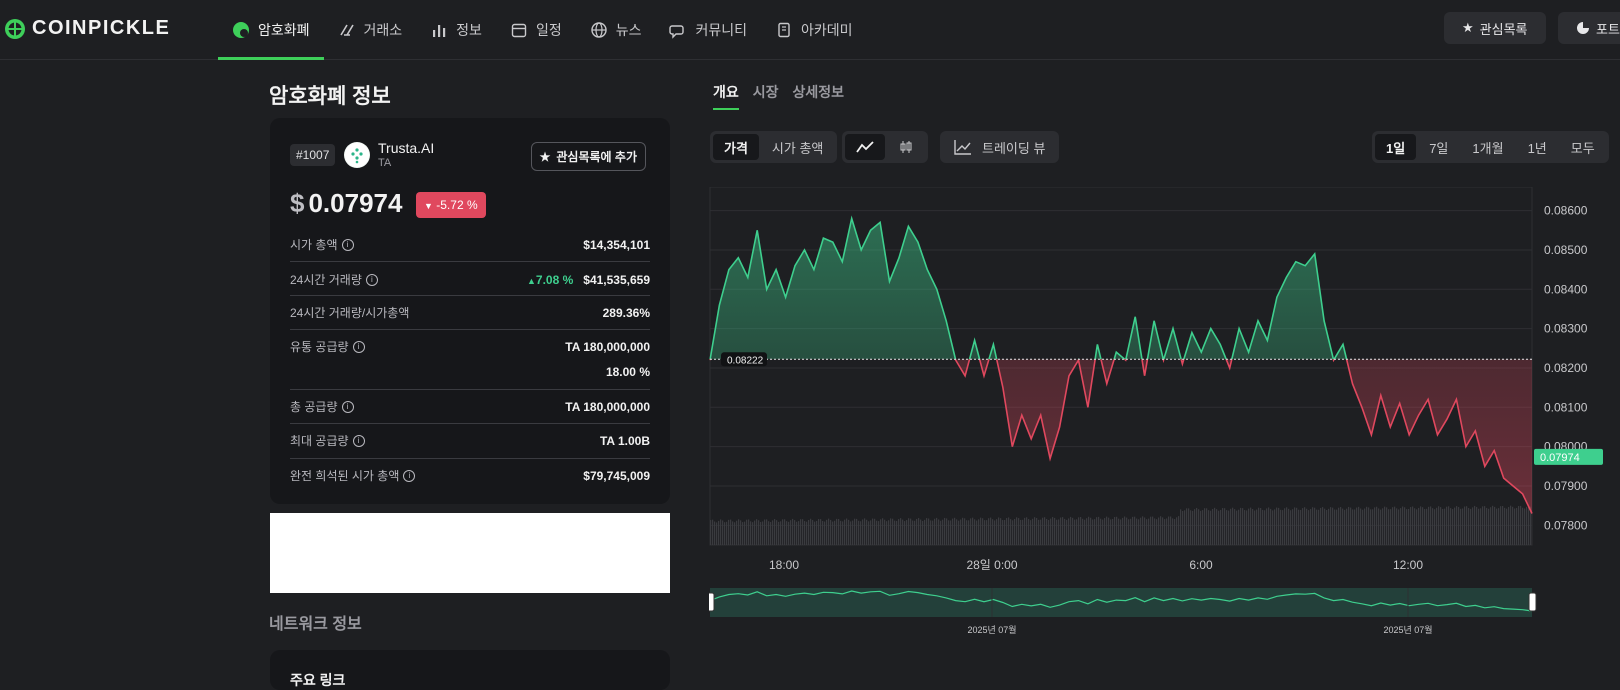 This screenshot has width=1620, height=690. What do you see at coordinates (1566, 368) in the screenshot?
I see `y-tick-label: 0.08200` at bounding box center [1566, 368].